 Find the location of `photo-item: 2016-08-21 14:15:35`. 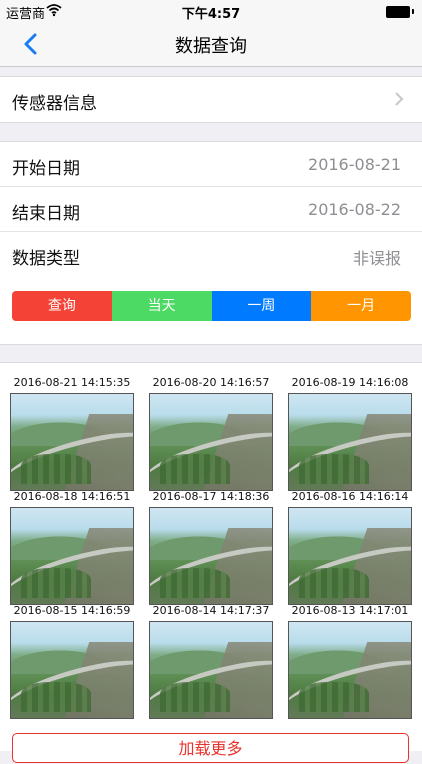

photo-item: 2016-08-21 14:15:35 is located at coordinates (72, 433).